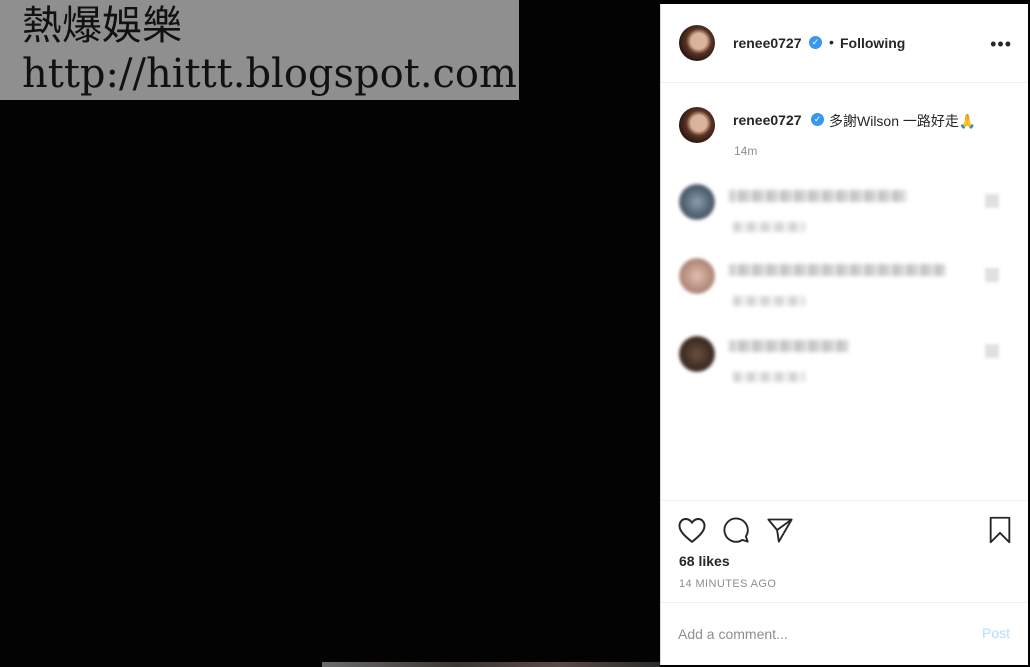  Describe the element at coordinates (903, 121) in the screenshot. I see `caption-text: 多謝Wilson 一路好走🙏` at that location.